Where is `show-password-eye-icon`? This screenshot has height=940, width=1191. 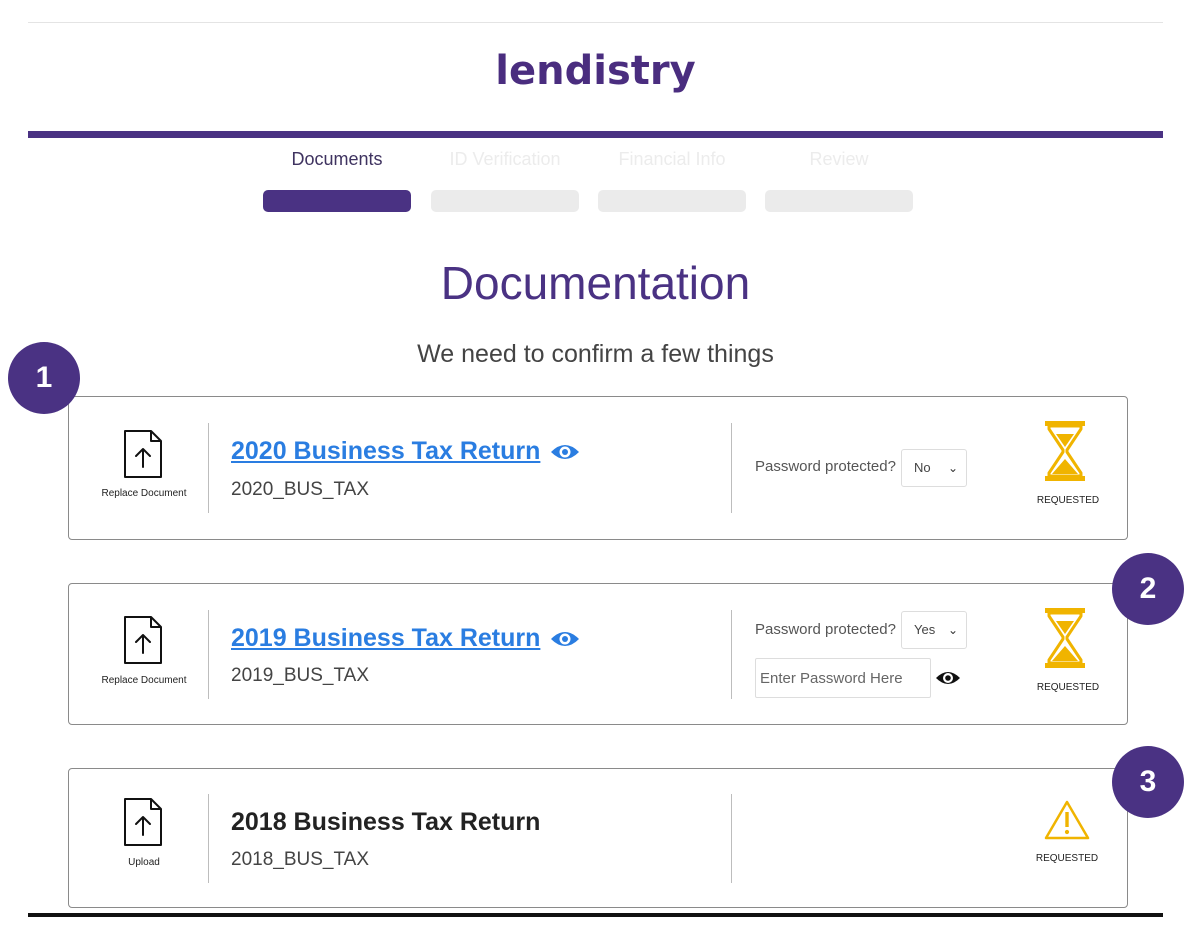
show-password-eye-icon is located at coordinates (948, 678).